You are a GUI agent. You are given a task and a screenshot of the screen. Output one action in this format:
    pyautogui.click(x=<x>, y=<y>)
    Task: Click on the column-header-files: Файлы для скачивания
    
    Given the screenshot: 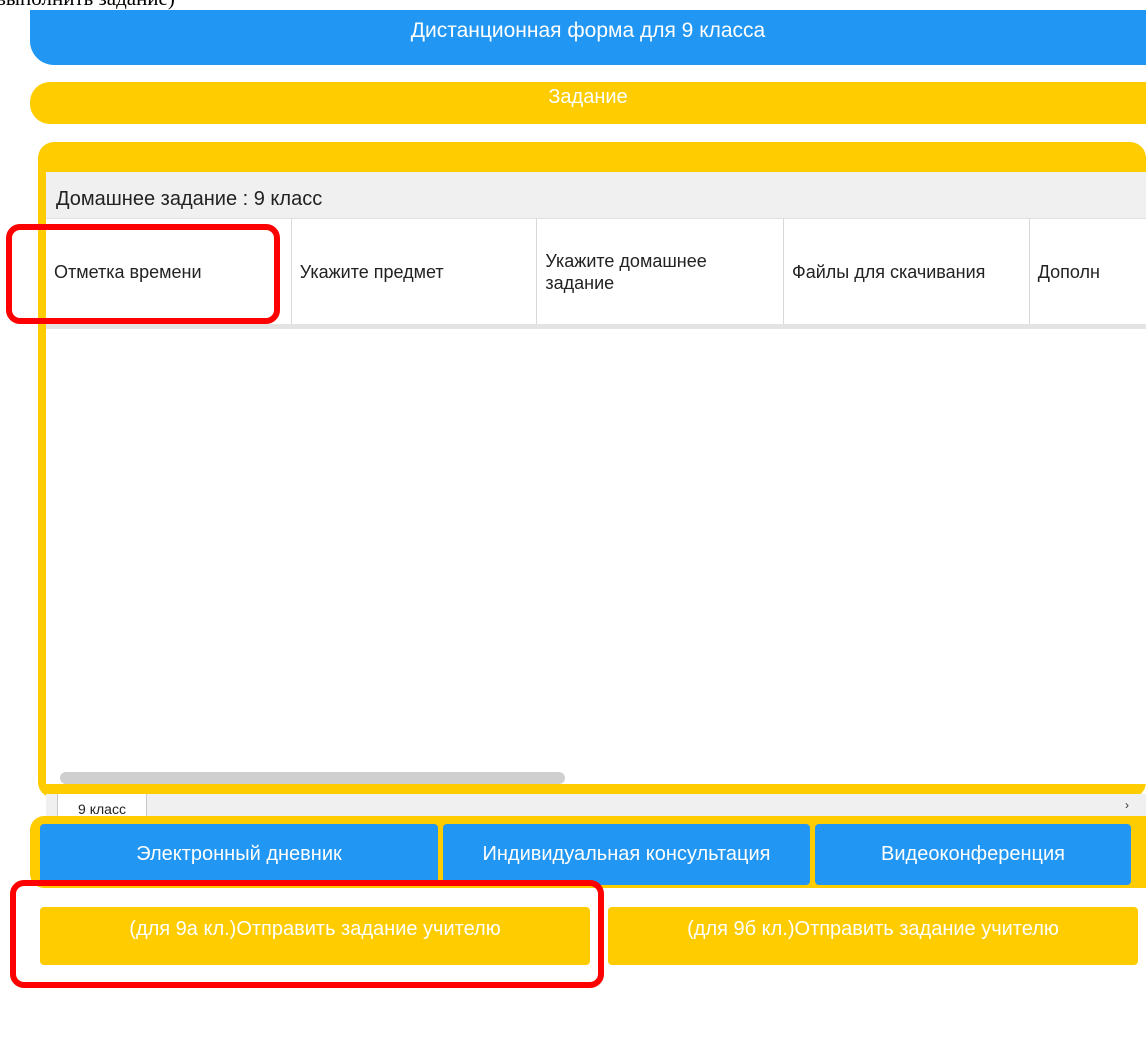 What is the action you would take?
    pyautogui.click(x=907, y=271)
    